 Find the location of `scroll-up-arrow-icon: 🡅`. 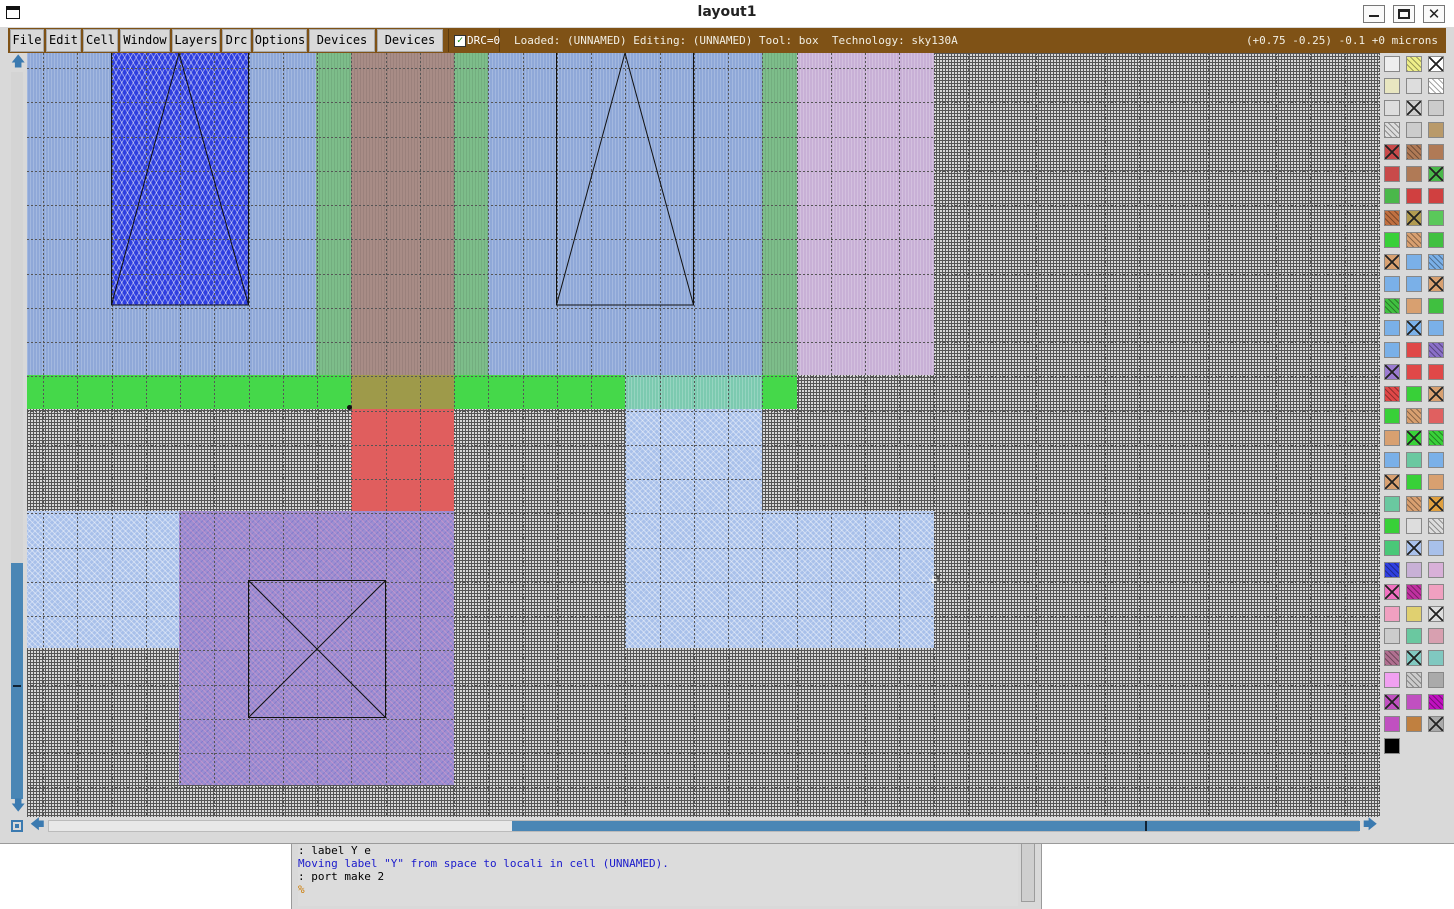

scroll-up-arrow-icon: 🡅 is located at coordinates (18, 62).